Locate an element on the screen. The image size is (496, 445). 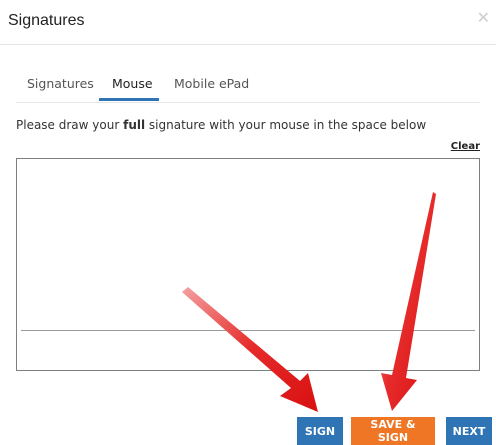
next-button: NEXT is located at coordinates (469, 431).